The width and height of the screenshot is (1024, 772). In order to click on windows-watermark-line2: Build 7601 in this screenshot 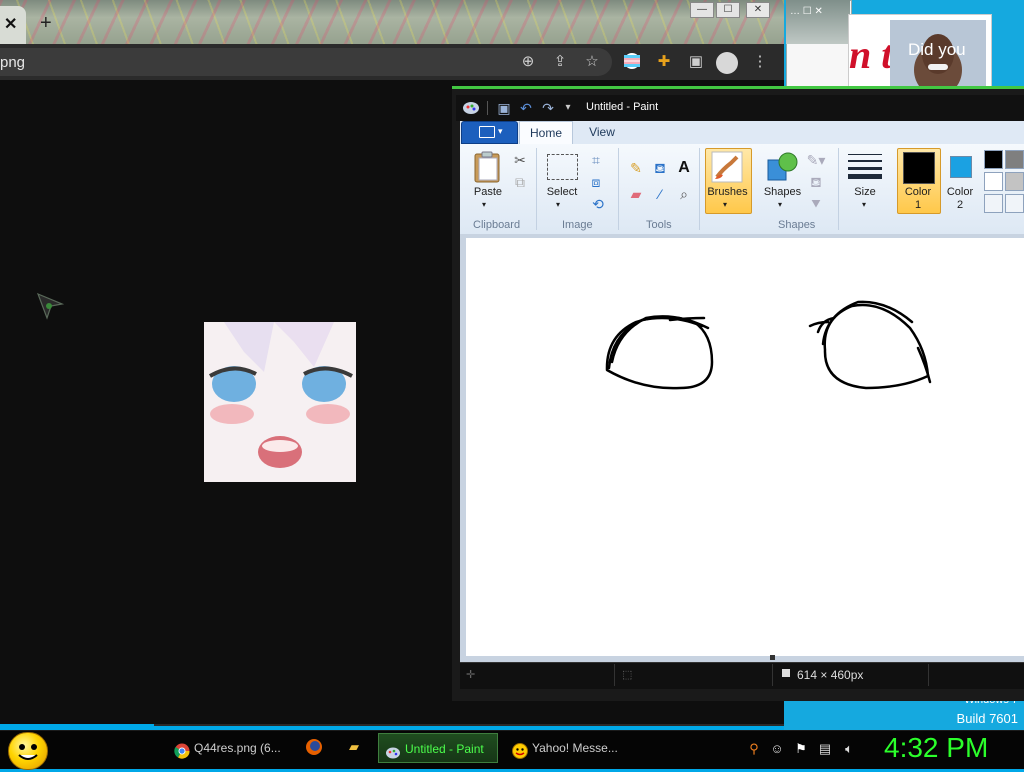, I will do `click(987, 718)`.